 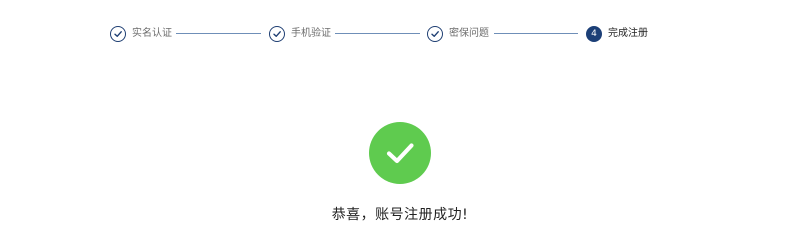 I want to click on step-label: 密保问题, so click(x=469, y=33).